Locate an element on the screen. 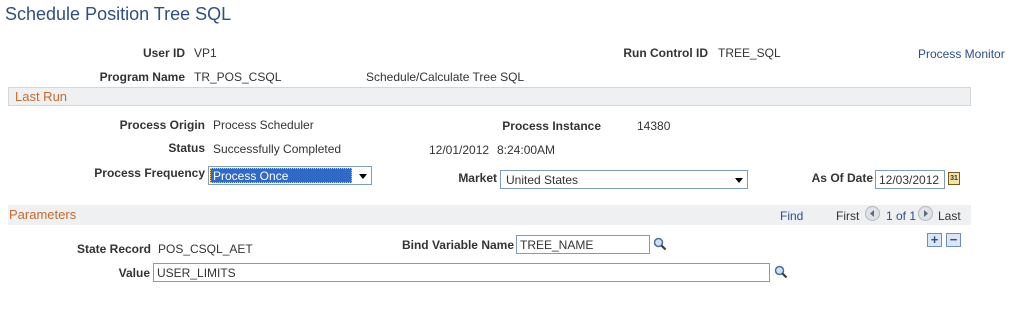  program-description: Schedule/Calculate Tree SQL is located at coordinates (445, 77).